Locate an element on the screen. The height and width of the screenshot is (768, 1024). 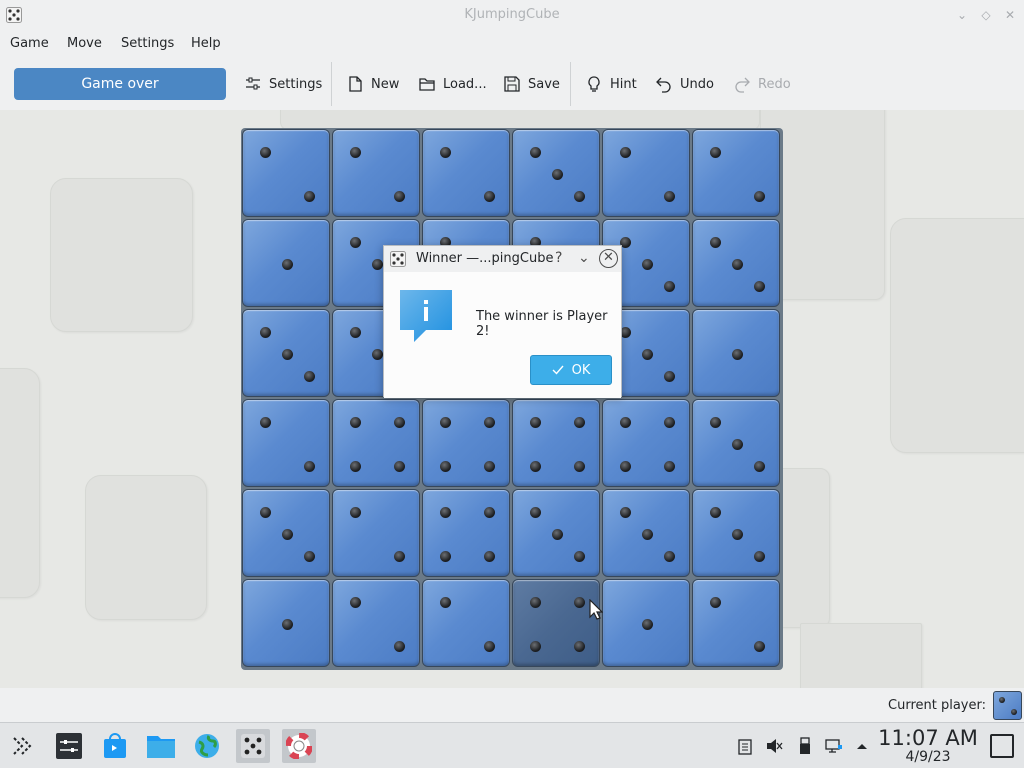
menu-help: Help is located at coordinates (206, 43).